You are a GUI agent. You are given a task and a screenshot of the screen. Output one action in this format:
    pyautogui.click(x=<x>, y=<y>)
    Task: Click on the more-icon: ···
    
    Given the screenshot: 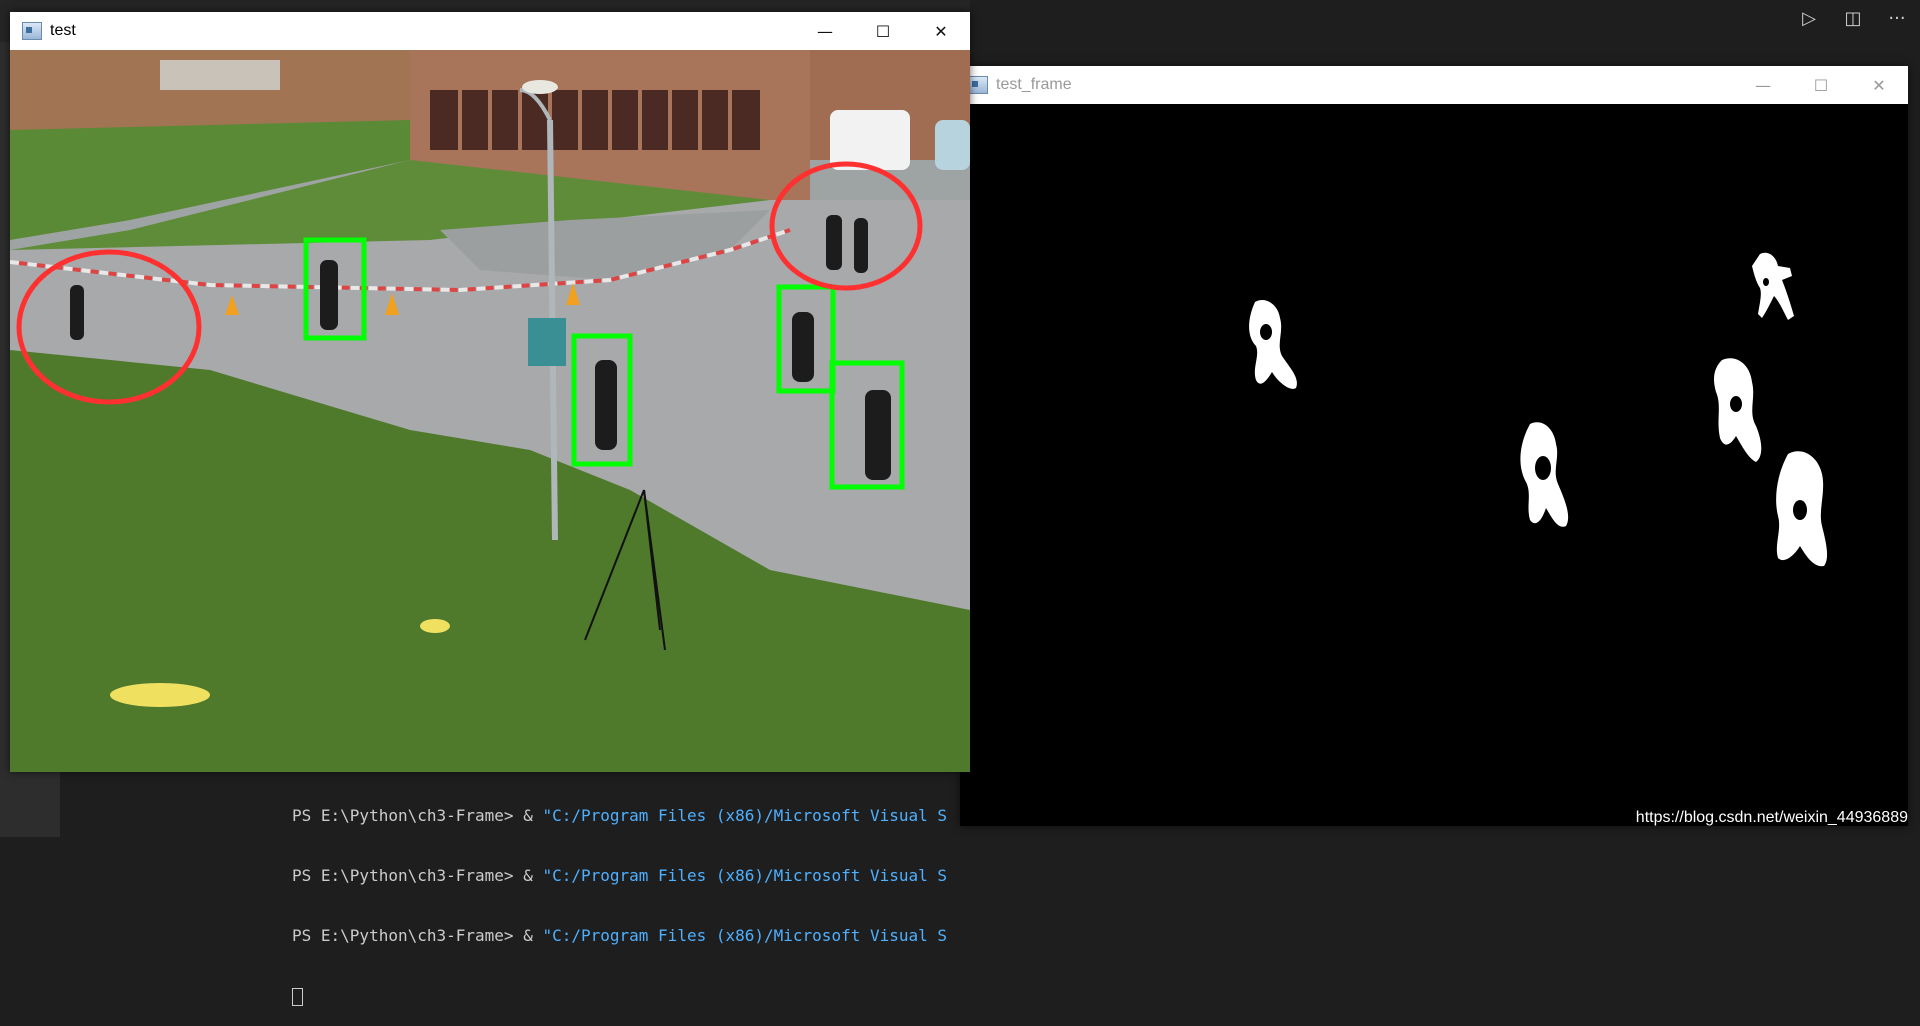 What is the action you would take?
    pyautogui.click(x=1897, y=18)
    